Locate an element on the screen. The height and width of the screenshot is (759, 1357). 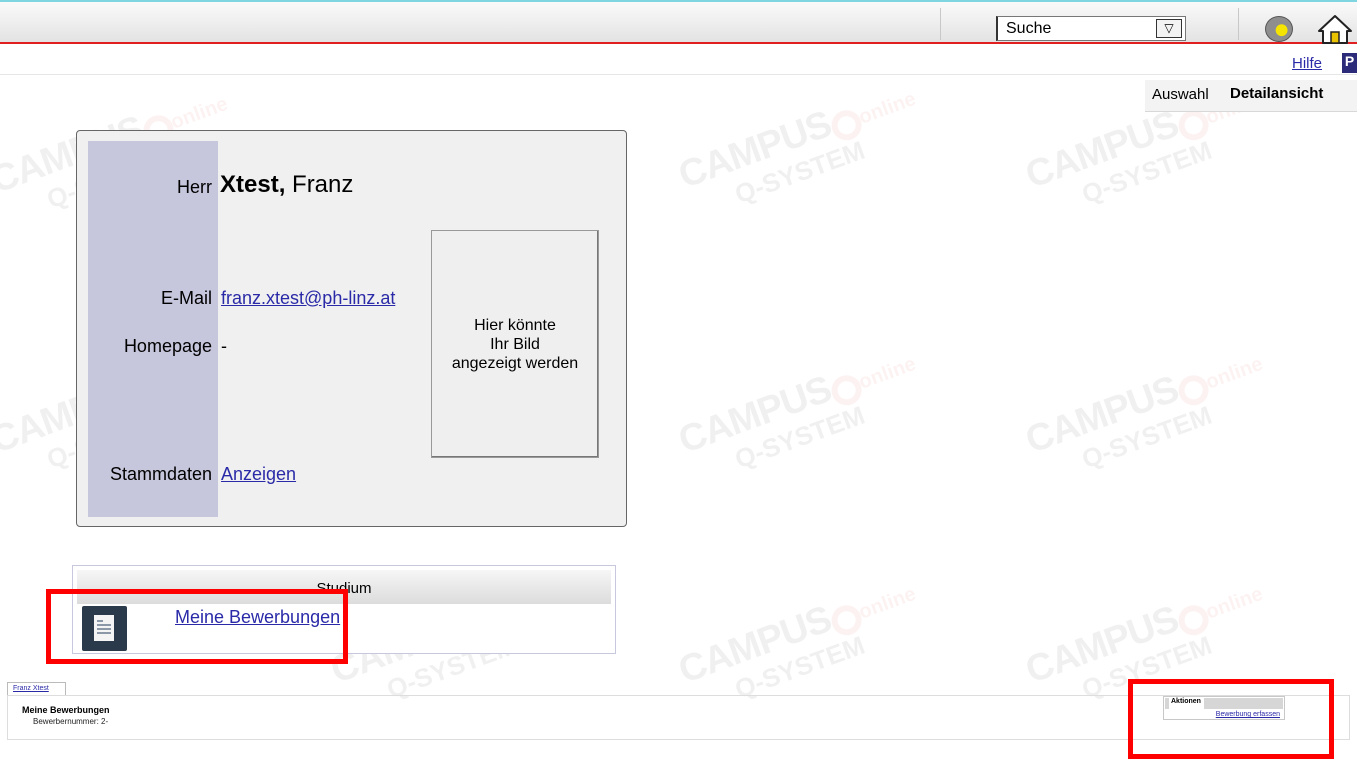
dropdown-arrow-icon: ▽ is located at coordinates (1169, 28).